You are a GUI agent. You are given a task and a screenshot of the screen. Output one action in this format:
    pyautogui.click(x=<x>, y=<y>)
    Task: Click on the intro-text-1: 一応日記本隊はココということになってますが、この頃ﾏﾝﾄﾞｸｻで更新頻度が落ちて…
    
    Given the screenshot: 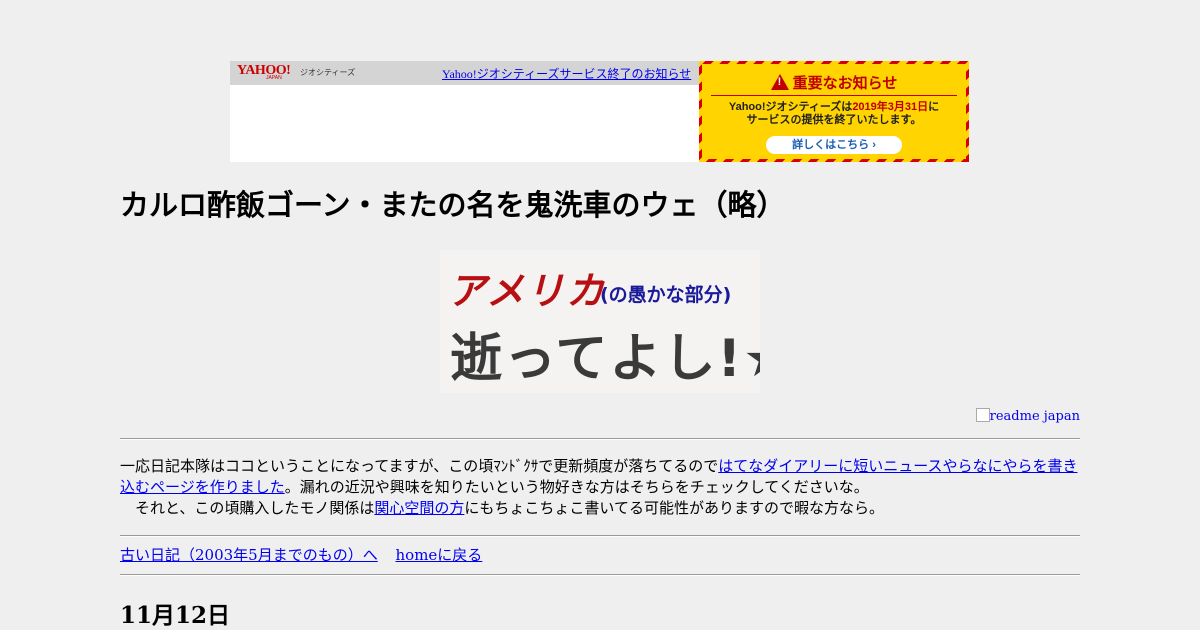 What is the action you would take?
    pyautogui.click(x=419, y=466)
    